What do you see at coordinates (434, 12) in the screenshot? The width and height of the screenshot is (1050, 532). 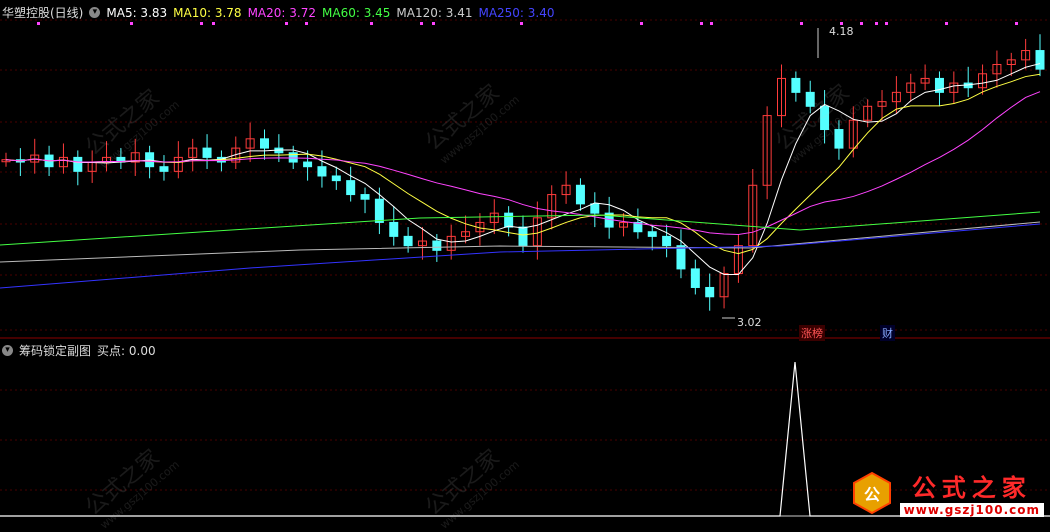 I see `ma120-label: MA120: 3.41` at bounding box center [434, 12].